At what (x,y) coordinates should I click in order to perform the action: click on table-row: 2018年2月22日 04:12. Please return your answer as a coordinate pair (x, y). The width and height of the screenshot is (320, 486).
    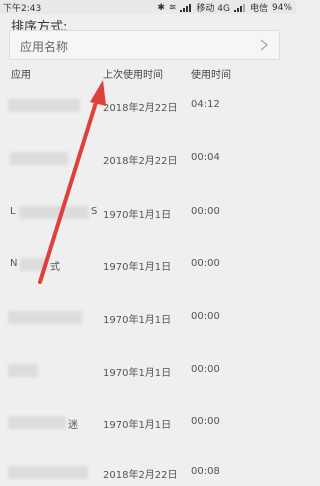
    Looking at the image, I should click on (148, 109).